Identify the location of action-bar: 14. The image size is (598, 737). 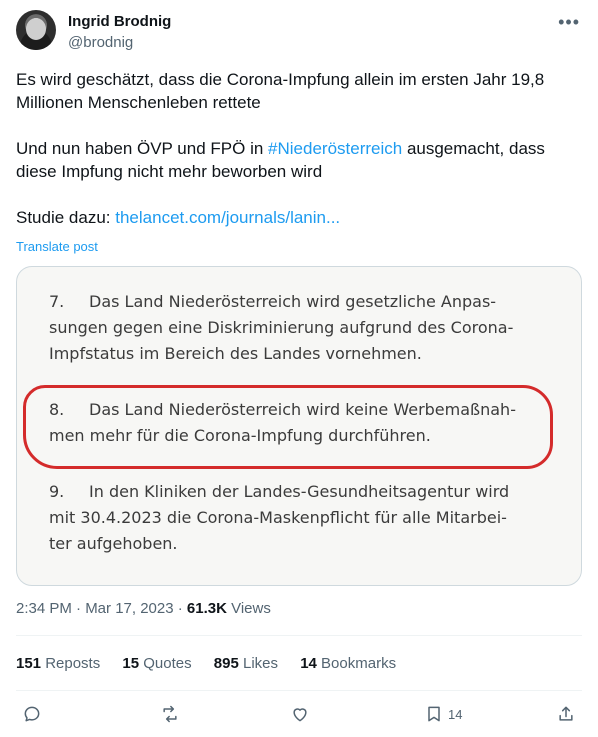
(299, 715).